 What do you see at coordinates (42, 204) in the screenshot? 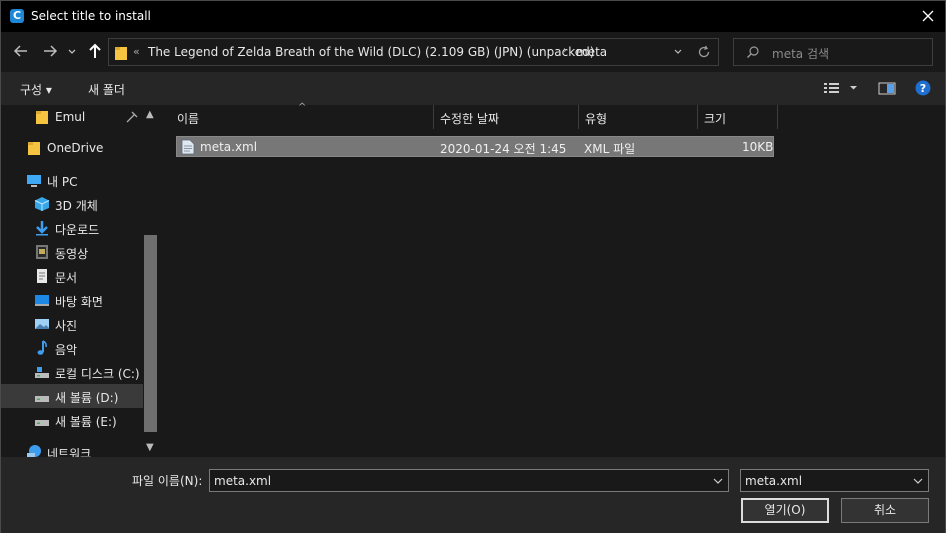
I see `cube-icon` at bounding box center [42, 204].